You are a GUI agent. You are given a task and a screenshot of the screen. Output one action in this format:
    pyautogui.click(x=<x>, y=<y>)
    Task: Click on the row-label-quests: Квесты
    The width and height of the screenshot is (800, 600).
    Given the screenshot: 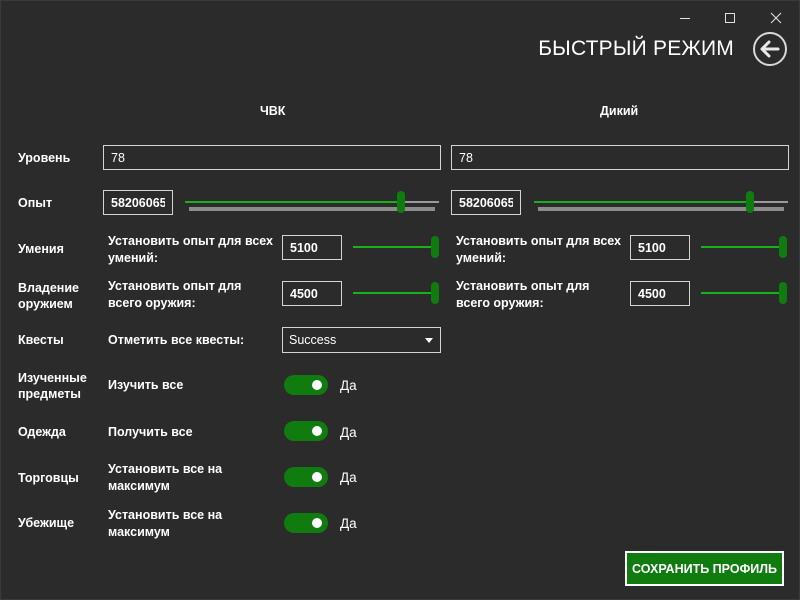 What is the action you would take?
    pyautogui.click(x=41, y=340)
    